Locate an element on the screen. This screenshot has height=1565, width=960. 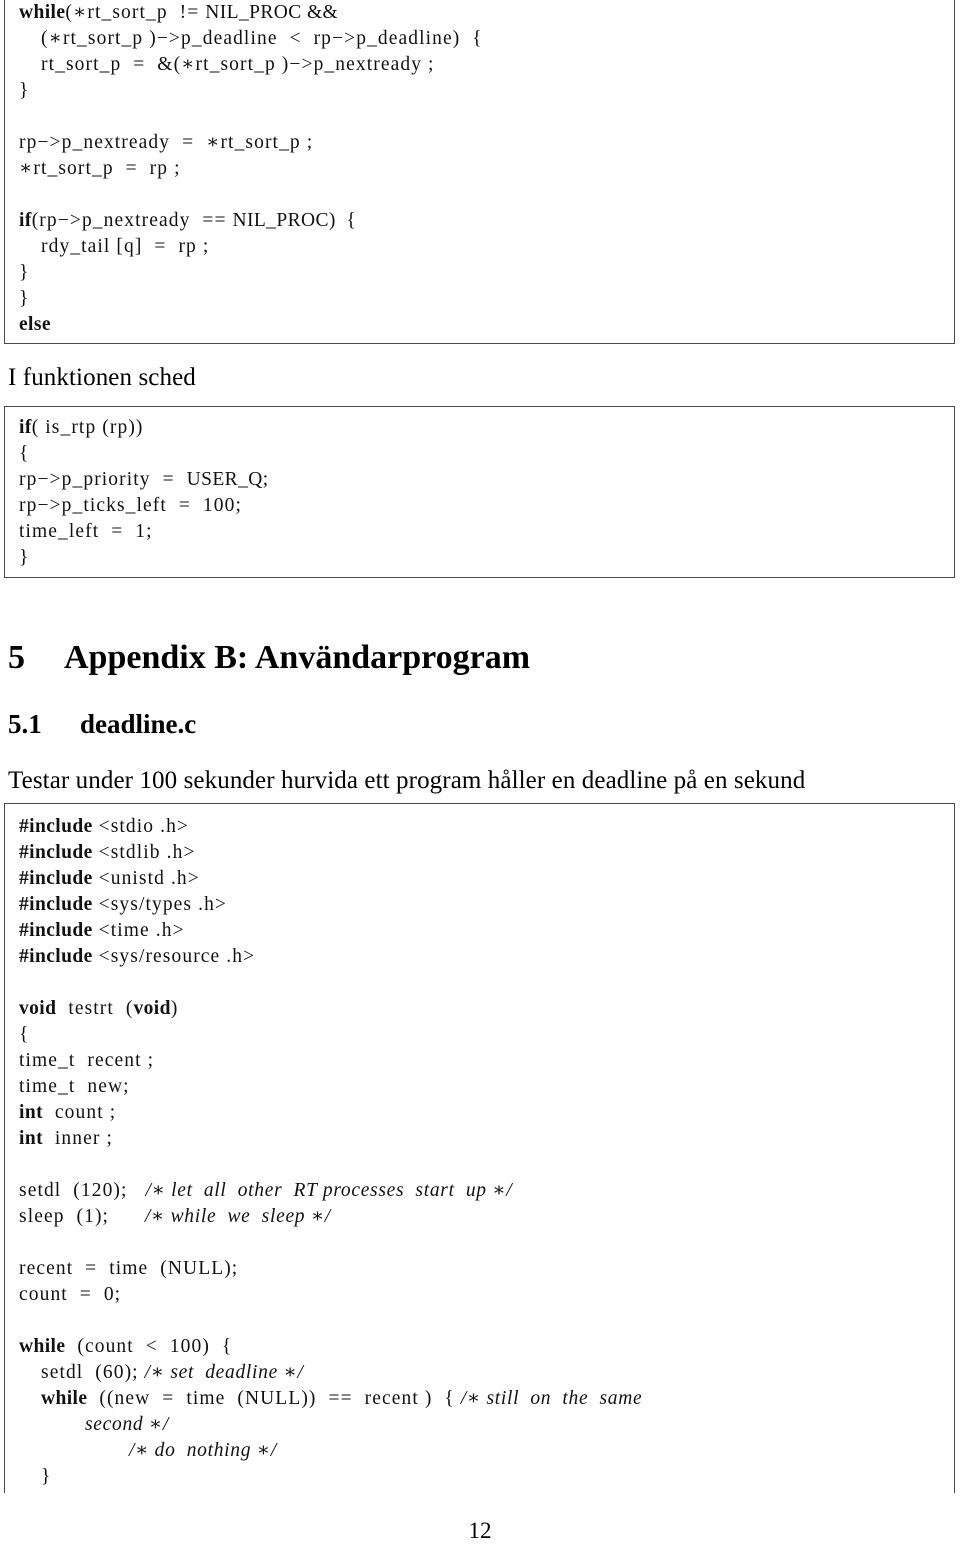
code-line: time_t new; is located at coordinates (486, 1087).